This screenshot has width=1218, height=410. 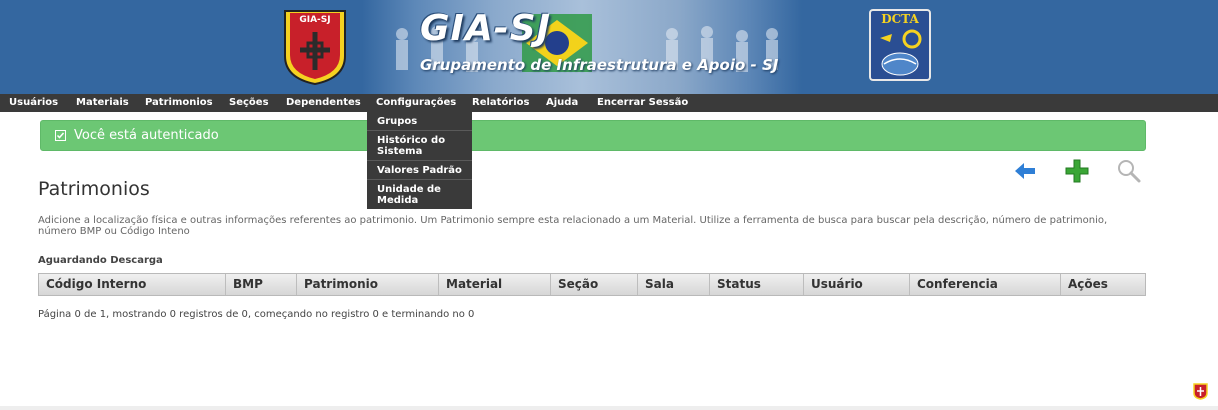 I want to click on column-header-sala: Sala, so click(x=674, y=284).